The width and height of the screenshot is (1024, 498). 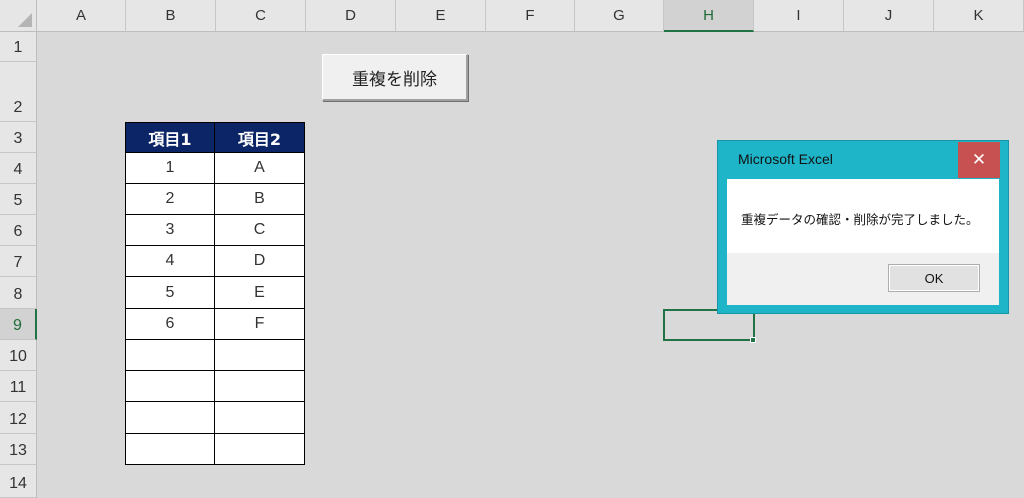 What do you see at coordinates (260, 230) in the screenshot?
I see `table-cell: C` at bounding box center [260, 230].